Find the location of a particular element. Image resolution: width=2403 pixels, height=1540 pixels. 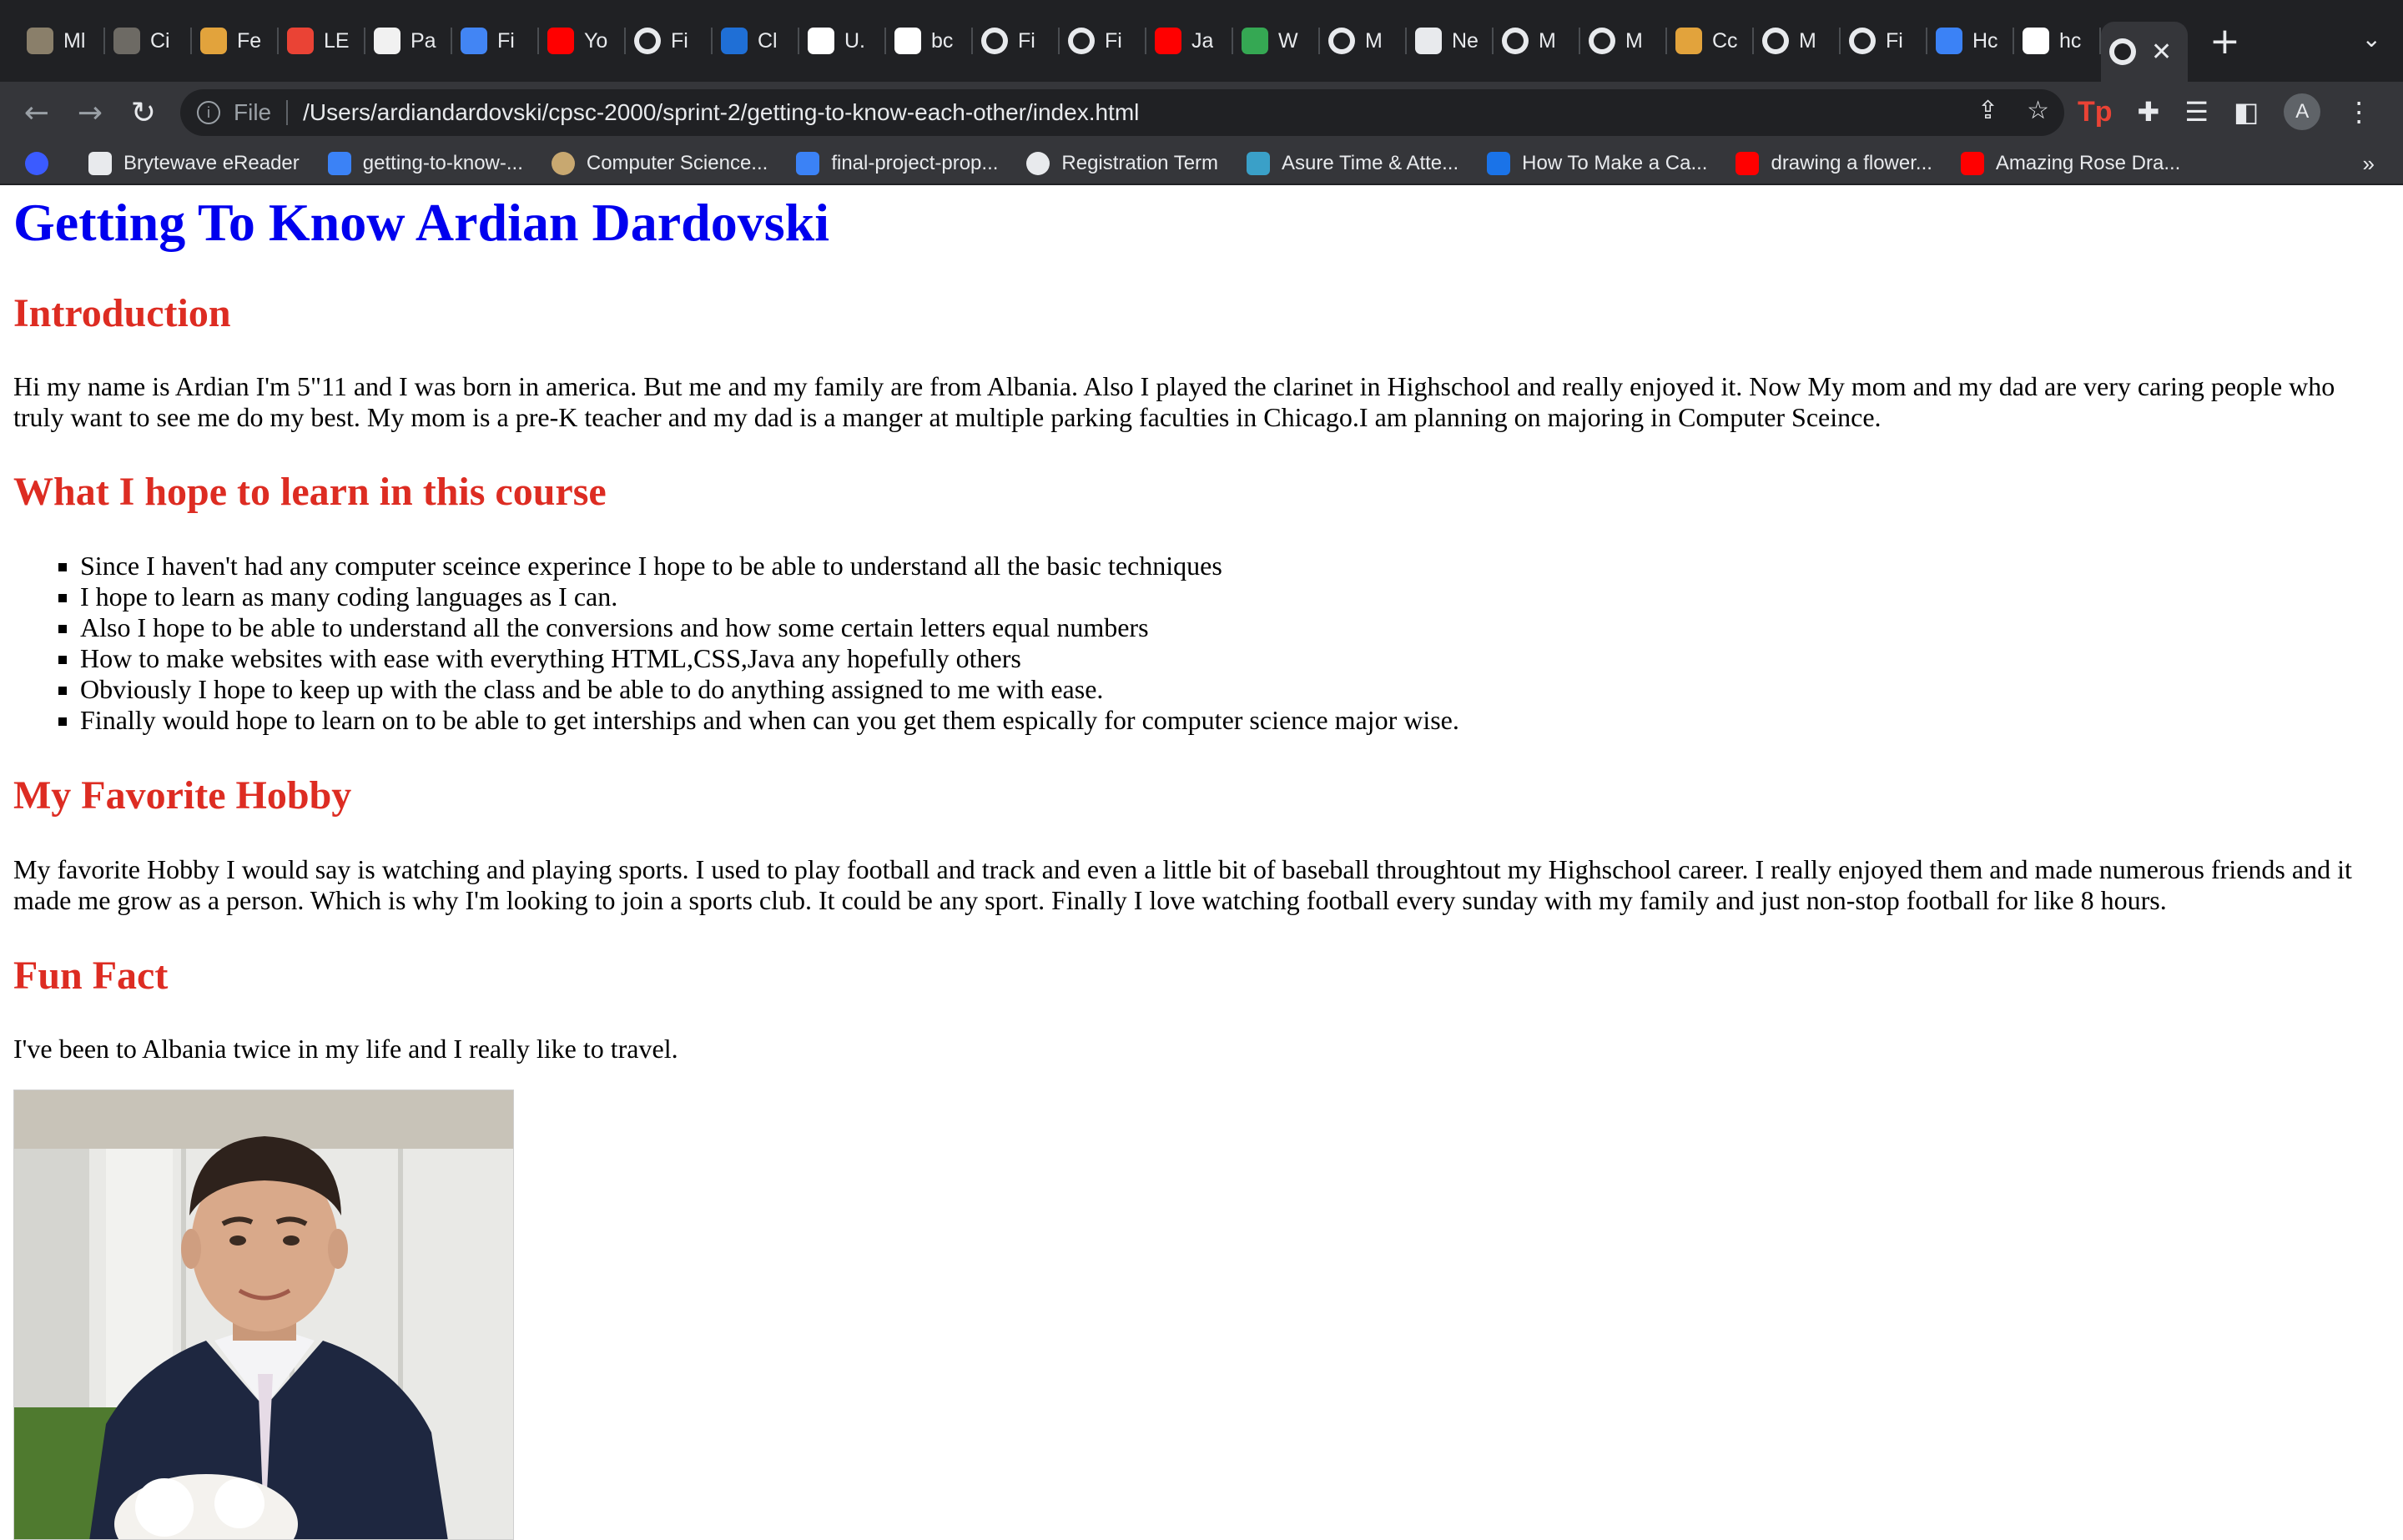

share-icon: ⇪ is located at coordinates (1987, 110).